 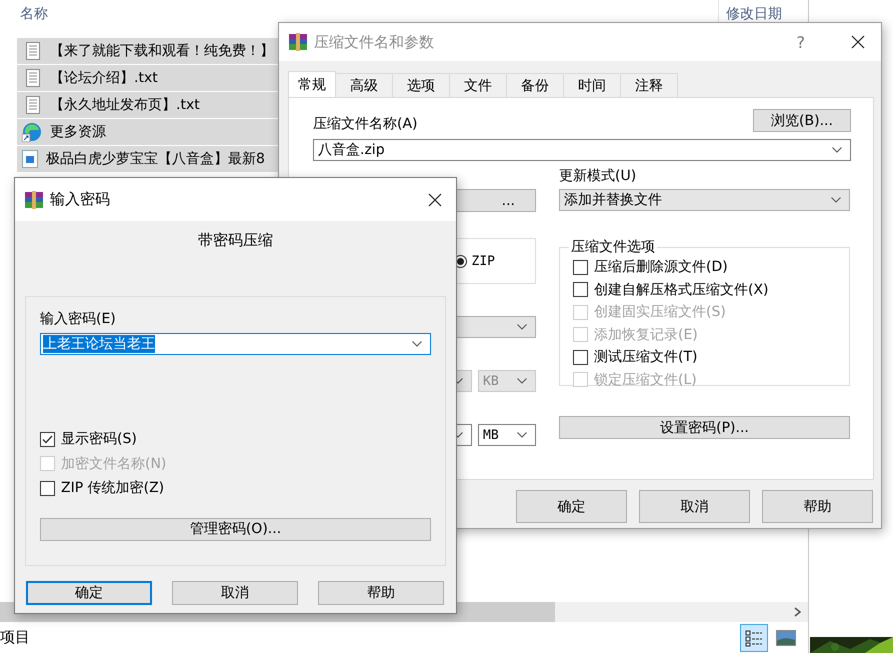 I want to click on filename-field: 八音盒.zip, so click(x=582, y=150).